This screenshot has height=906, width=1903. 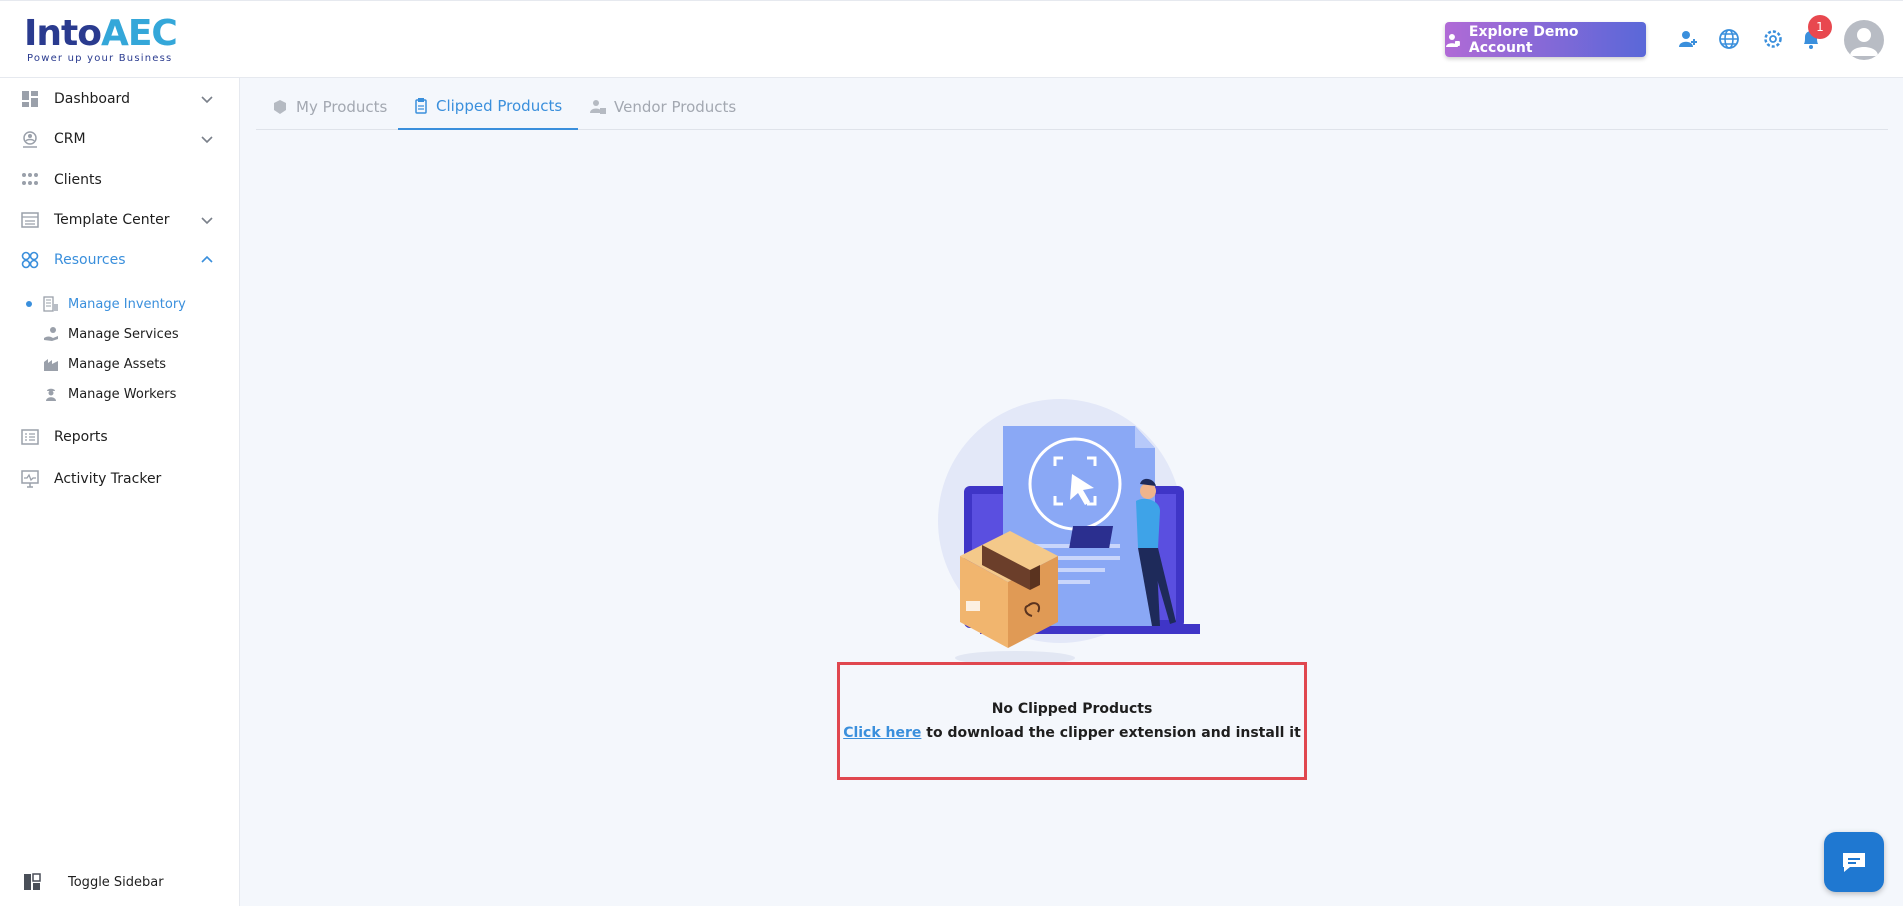 I want to click on tab-vendor-products: Vendor Products, so click(x=663, y=107).